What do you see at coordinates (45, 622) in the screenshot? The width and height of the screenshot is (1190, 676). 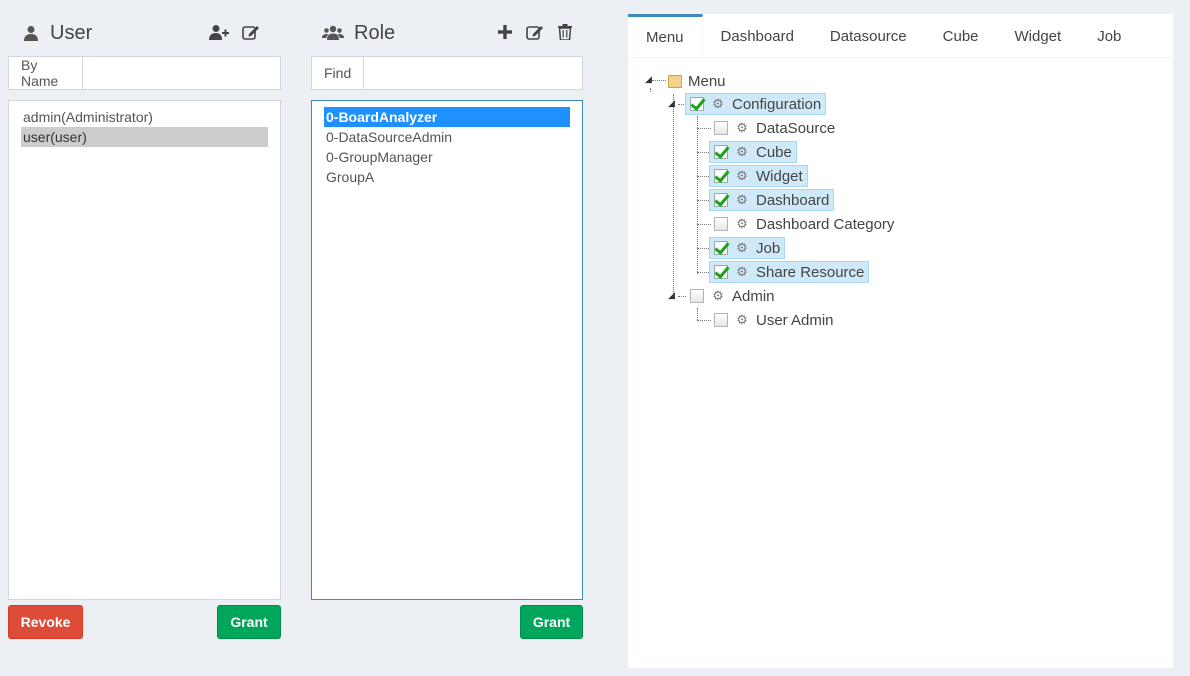 I see `revoke-button: Revoke` at bounding box center [45, 622].